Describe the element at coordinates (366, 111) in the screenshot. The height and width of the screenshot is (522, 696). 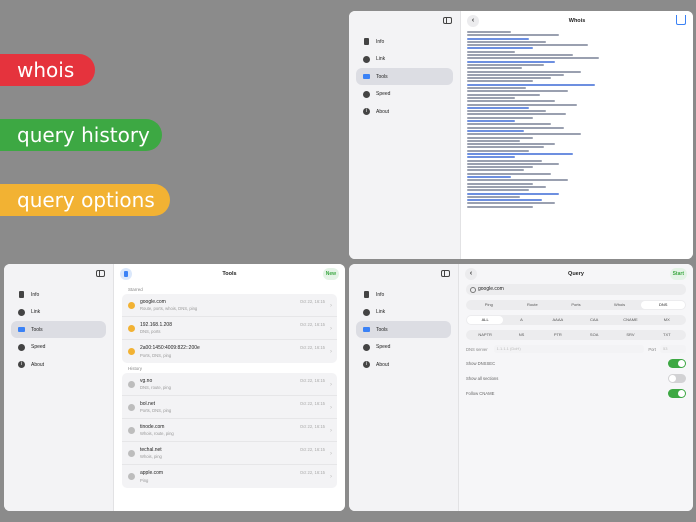
I see `info-icon: i` at that location.